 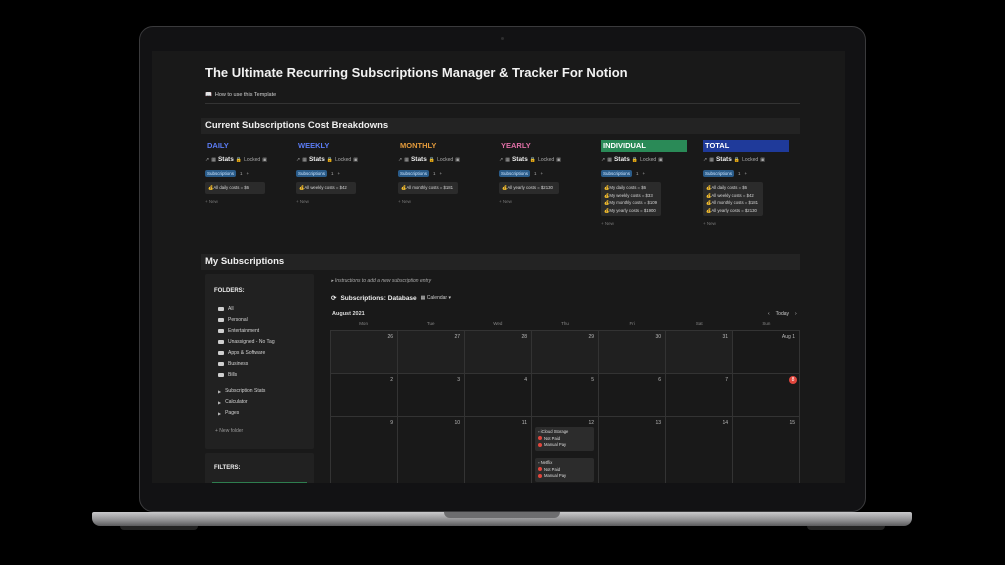 I want to click on calendar-view-selector: ▦ Calendar ▾, so click(x=436, y=298).